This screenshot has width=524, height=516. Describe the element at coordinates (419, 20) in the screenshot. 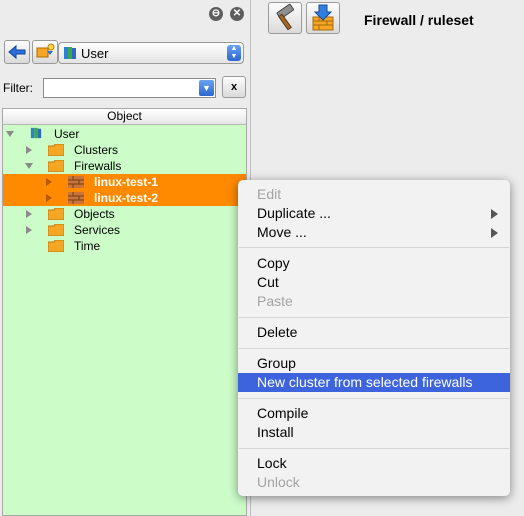

I see `editor-title: Firewall / ruleset` at that location.